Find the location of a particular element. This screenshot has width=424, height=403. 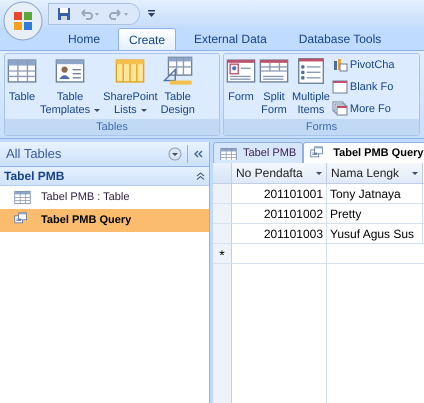

ribbon-small-button: More Fo is located at coordinates (363, 109).